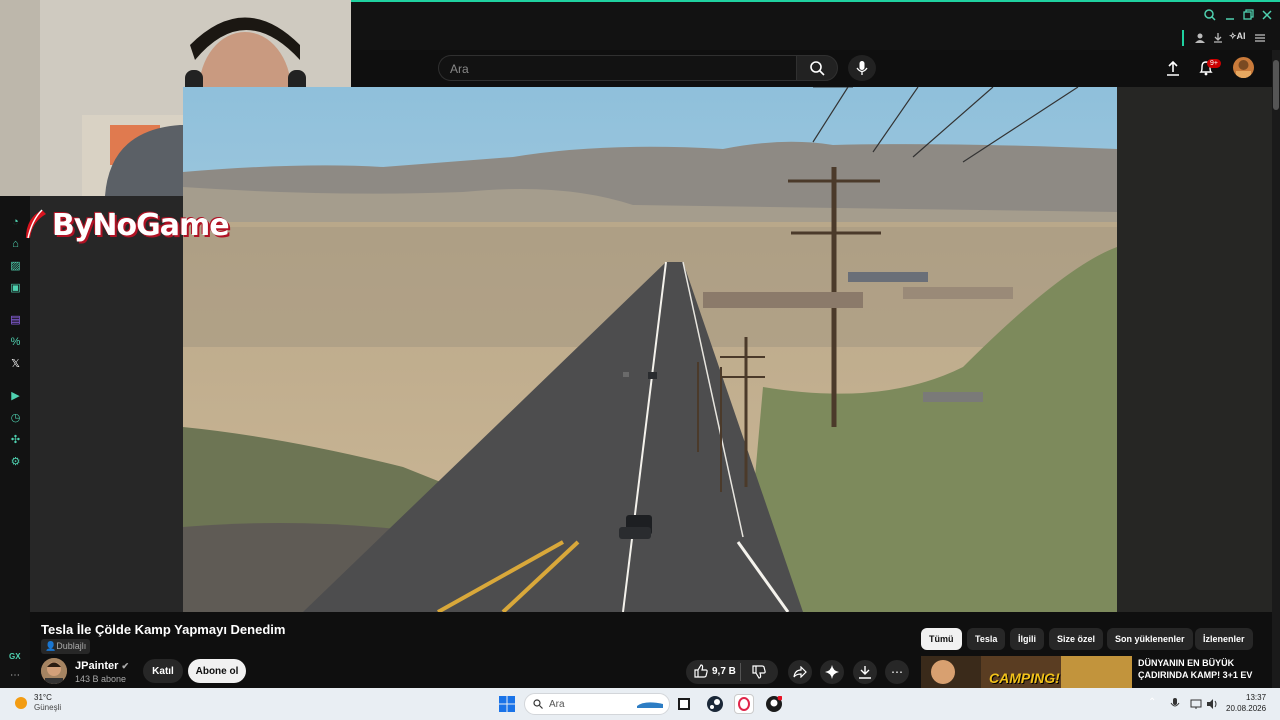 The width and height of the screenshot is (1280, 720). Describe the element at coordinates (15, 319) in the screenshot. I see `twitch-icon: ▤` at that location.